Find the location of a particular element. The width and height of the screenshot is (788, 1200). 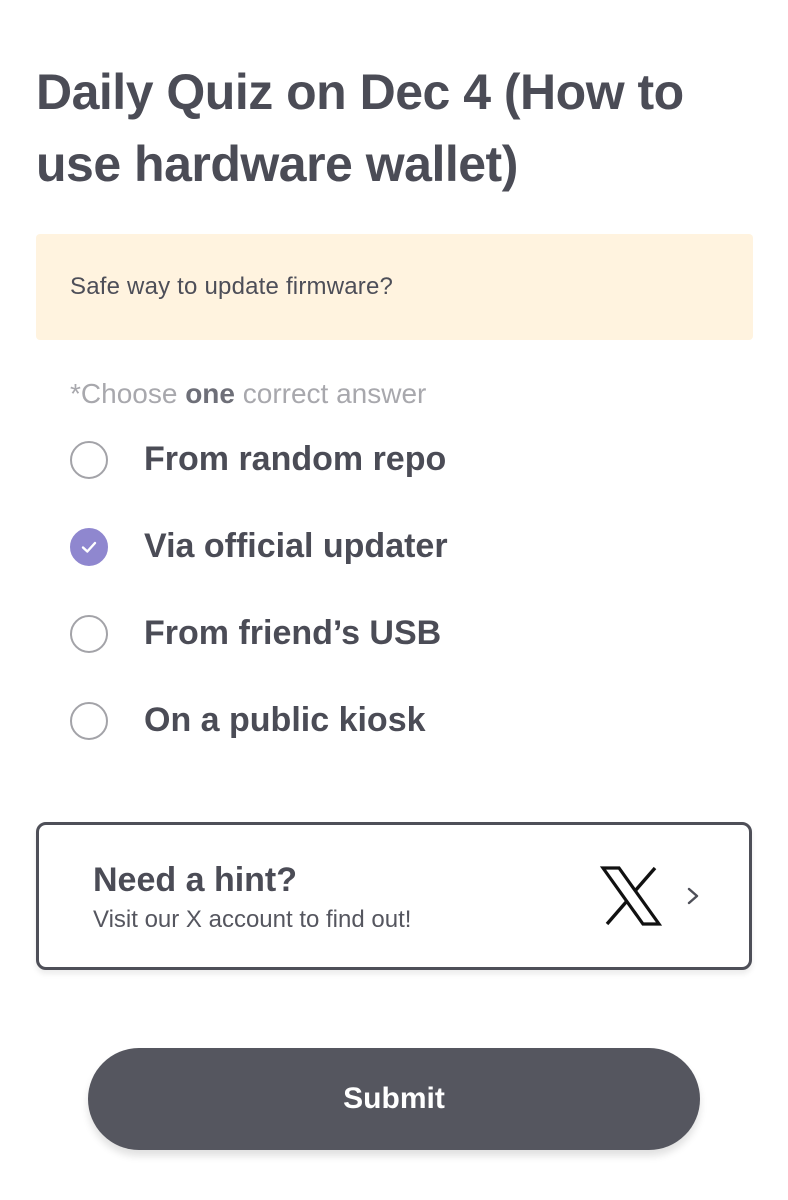

answer-instruction: *Choose one correct answer is located at coordinates (248, 394).